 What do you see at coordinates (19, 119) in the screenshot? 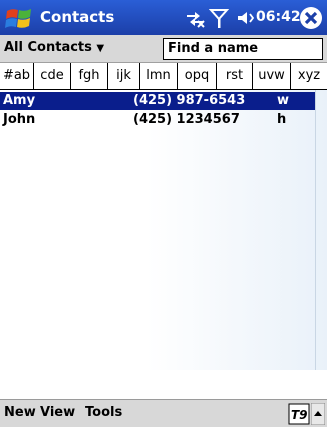
I see `contact-name: John` at bounding box center [19, 119].